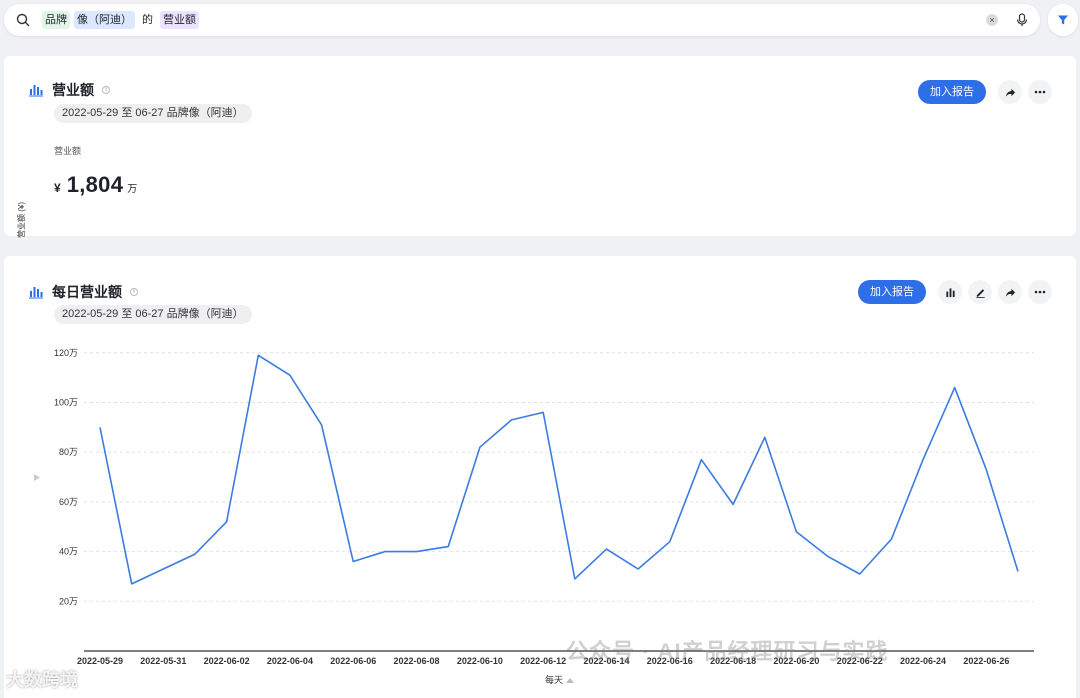 This screenshot has width=1080, height=698. Describe the element at coordinates (290, 661) in the screenshot. I see `x-tick-label: 2022-06-04` at that location.